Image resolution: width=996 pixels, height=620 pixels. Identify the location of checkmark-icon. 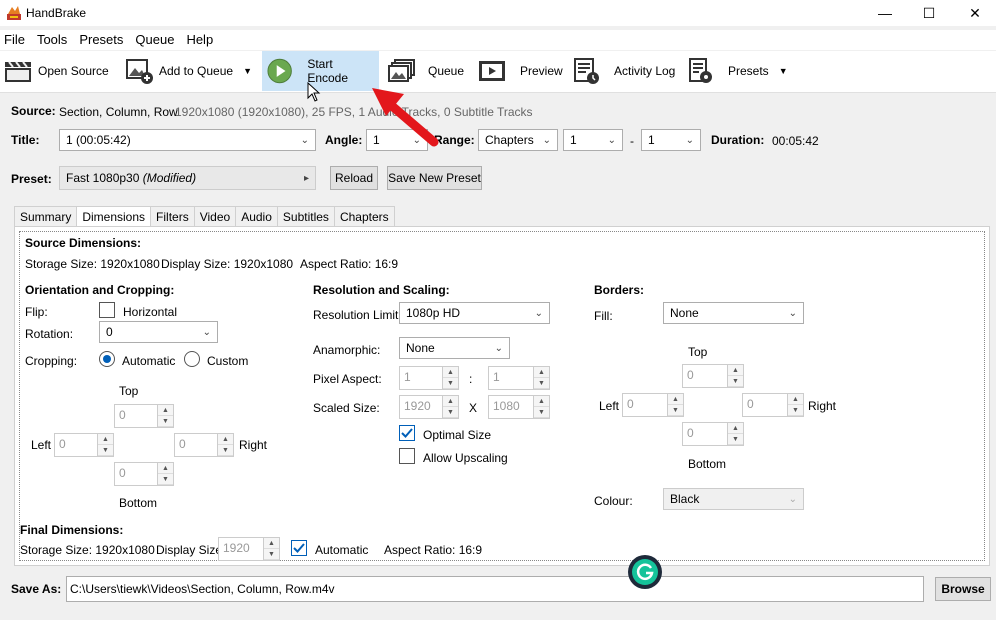
(407, 433).